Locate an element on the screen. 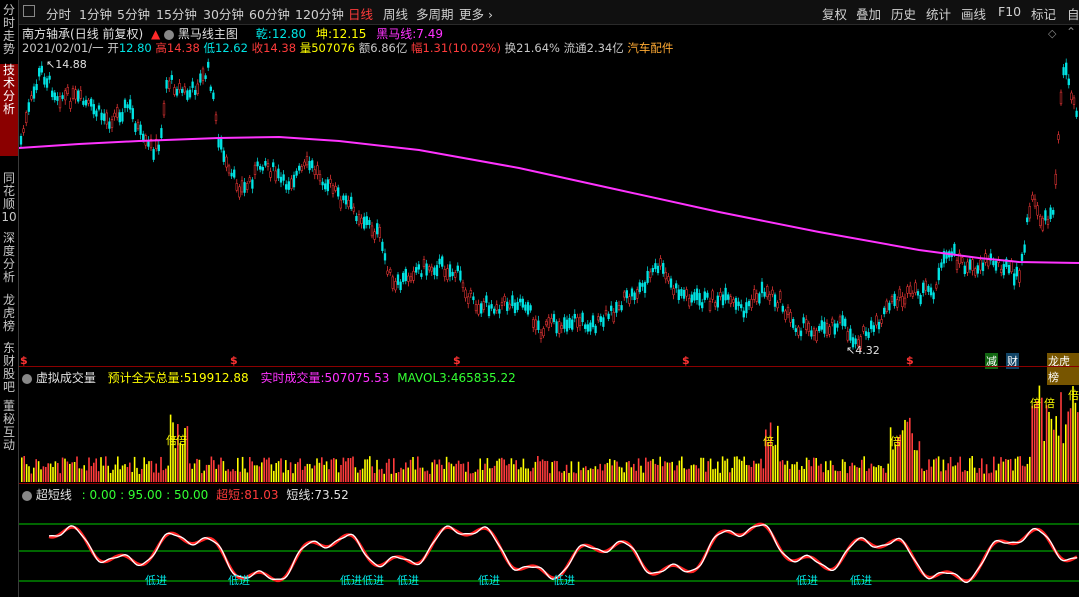  sidebar-item-longhu: 龙虎榜 is located at coordinates (9, 314).